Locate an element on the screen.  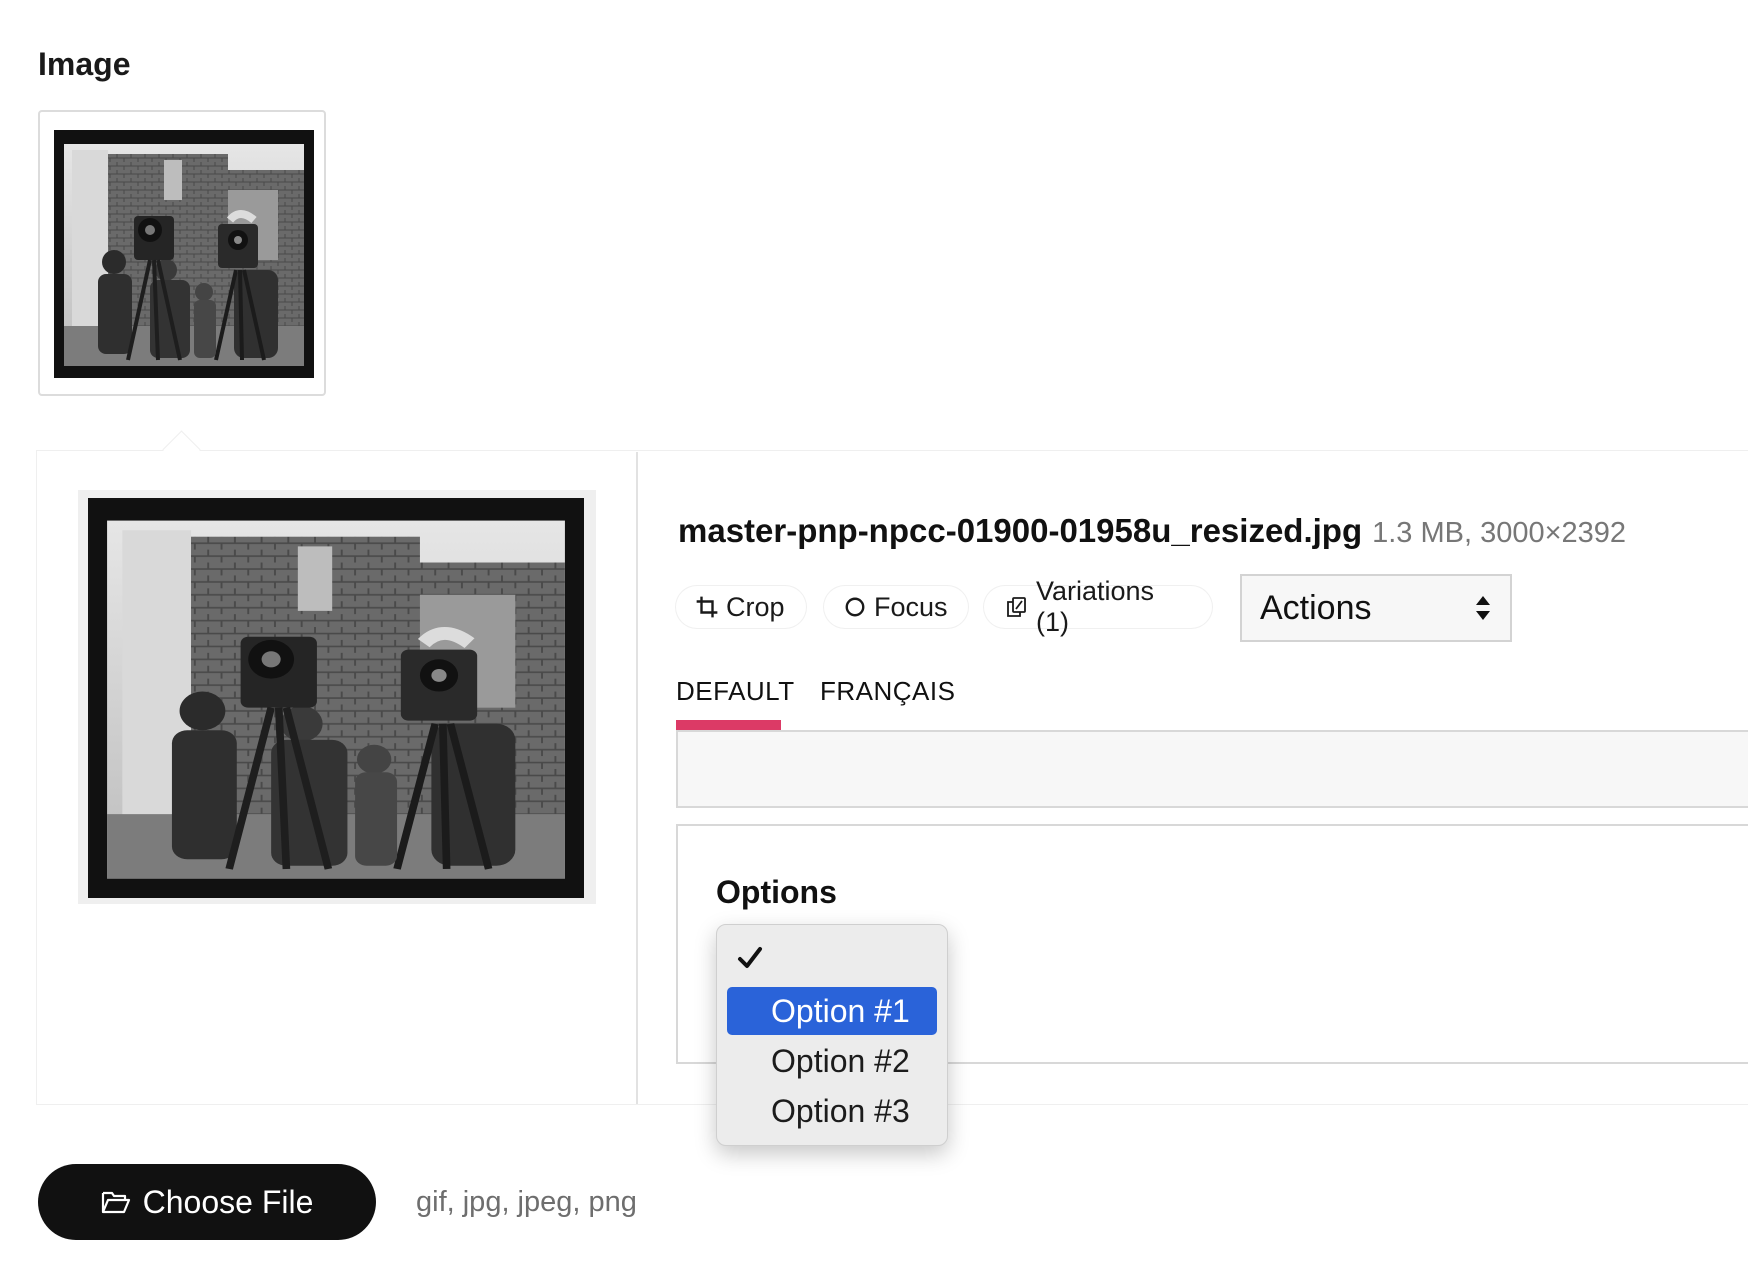
checkmark-icon is located at coordinates (750, 957).